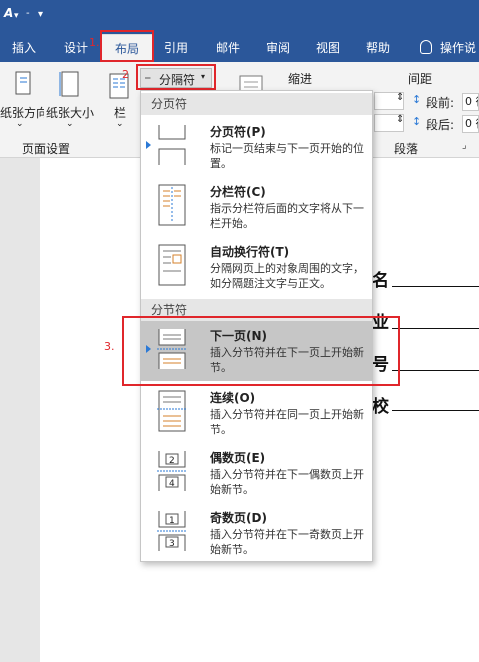 The width and height of the screenshot is (479, 662). What do you see at coordinates (470, 102) in the screenshot?
I see `space-before-input: 0 行` at bounding box center [470, 102].